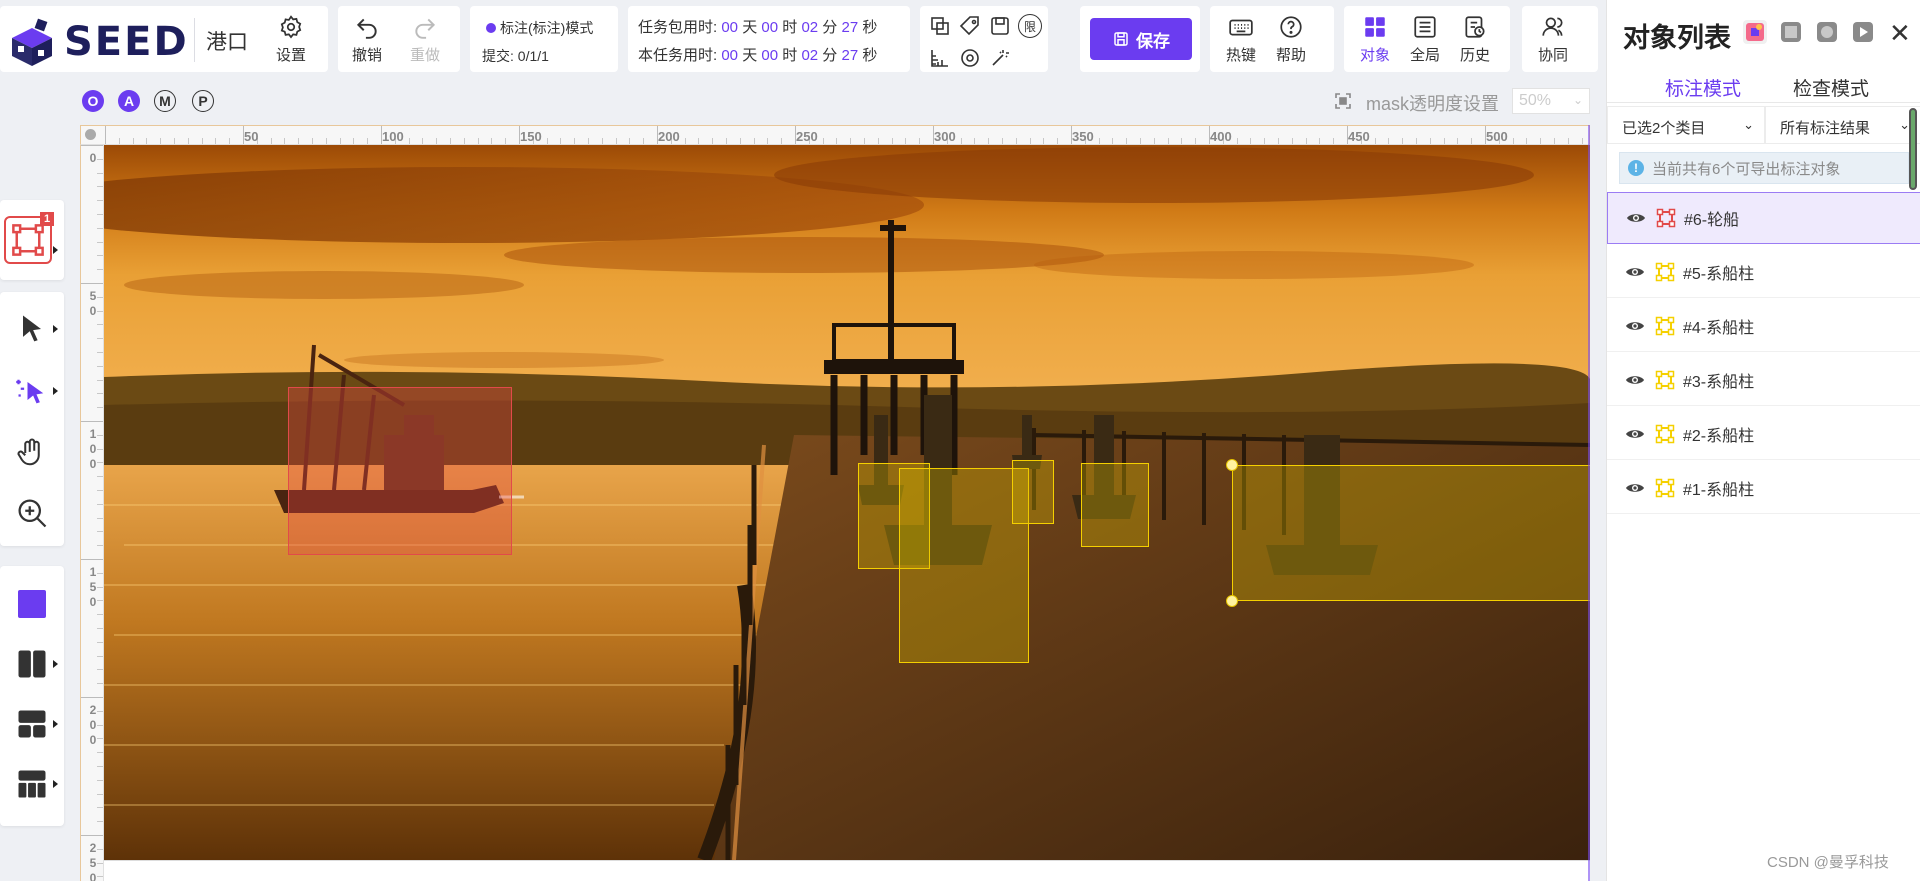 This screenshot has width=1920, height=881. Describe the element at coordinates (367, 39) in the screenshot. I see `undo-button: 撤销` at that location.